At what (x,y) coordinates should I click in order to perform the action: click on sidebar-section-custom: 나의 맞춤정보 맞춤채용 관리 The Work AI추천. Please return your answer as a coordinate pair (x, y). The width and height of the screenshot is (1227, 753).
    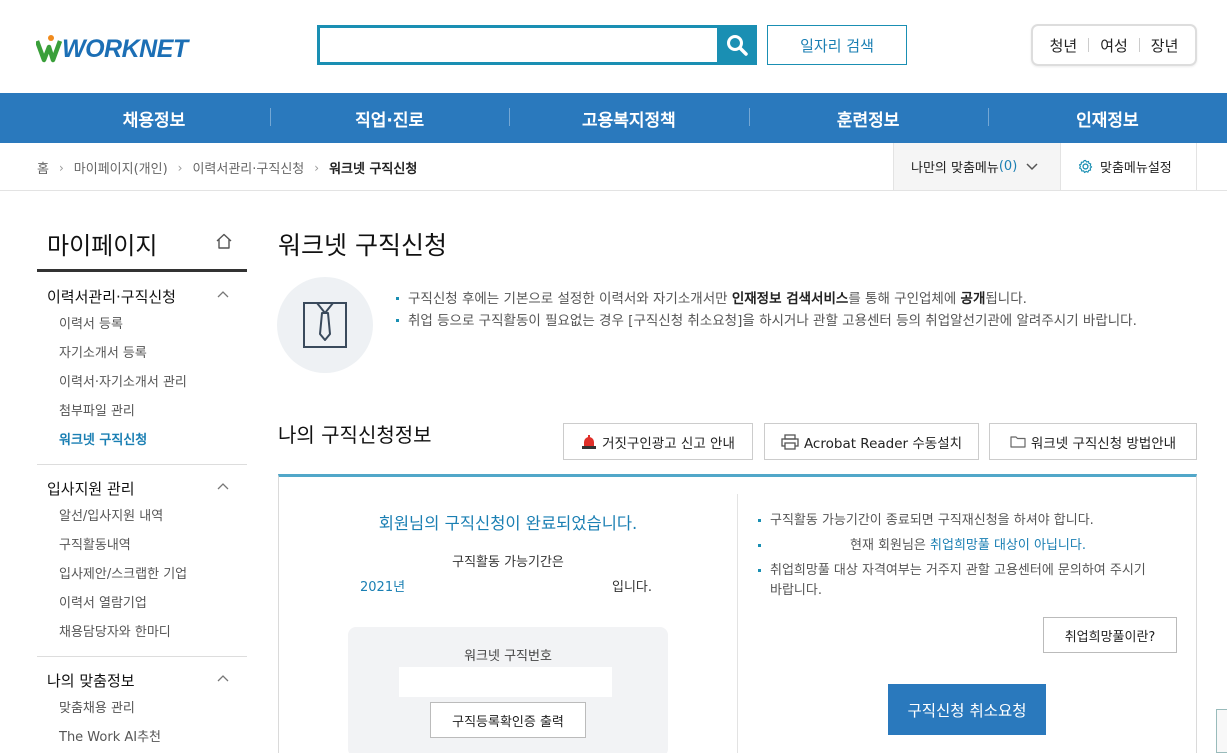
    Looking at the image, I should click on (142, 711).